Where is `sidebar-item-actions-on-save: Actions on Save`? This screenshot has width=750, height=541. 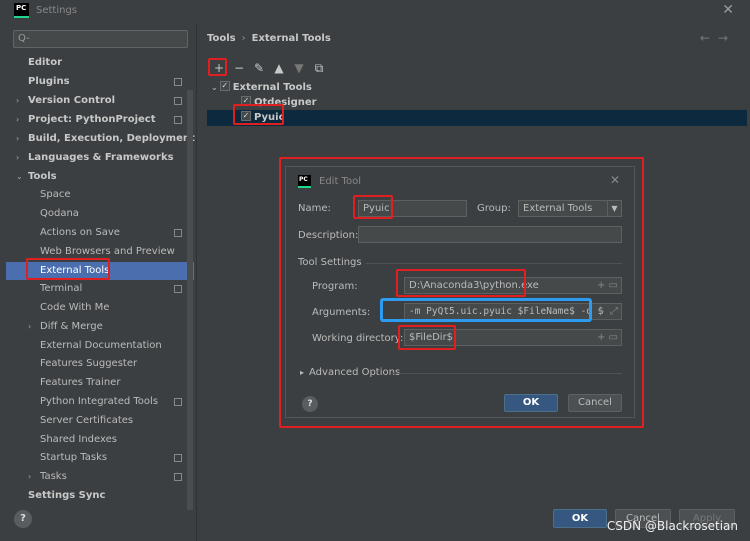 sidebar-item-actions-on-save: Actions on Save is located at coordinates (100, 233).